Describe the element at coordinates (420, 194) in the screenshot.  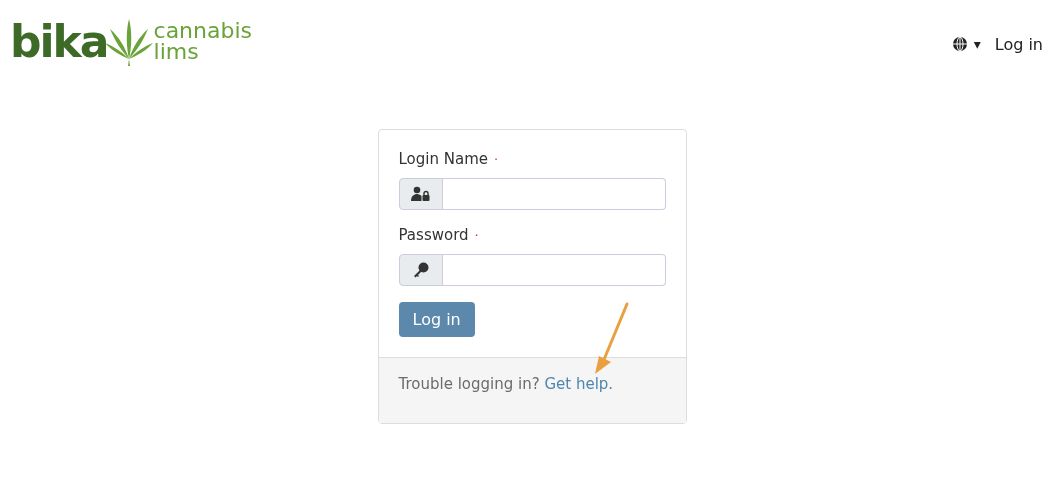
I see `user-lock-icon` at that location.